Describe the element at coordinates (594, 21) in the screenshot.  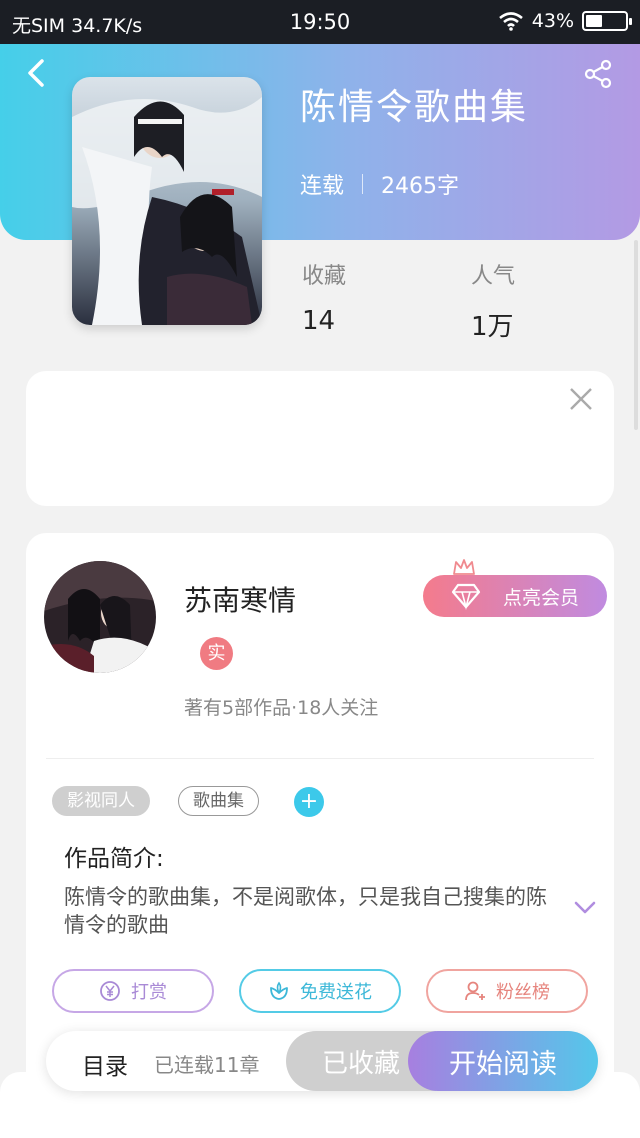
I see `battery-fill` at that location.